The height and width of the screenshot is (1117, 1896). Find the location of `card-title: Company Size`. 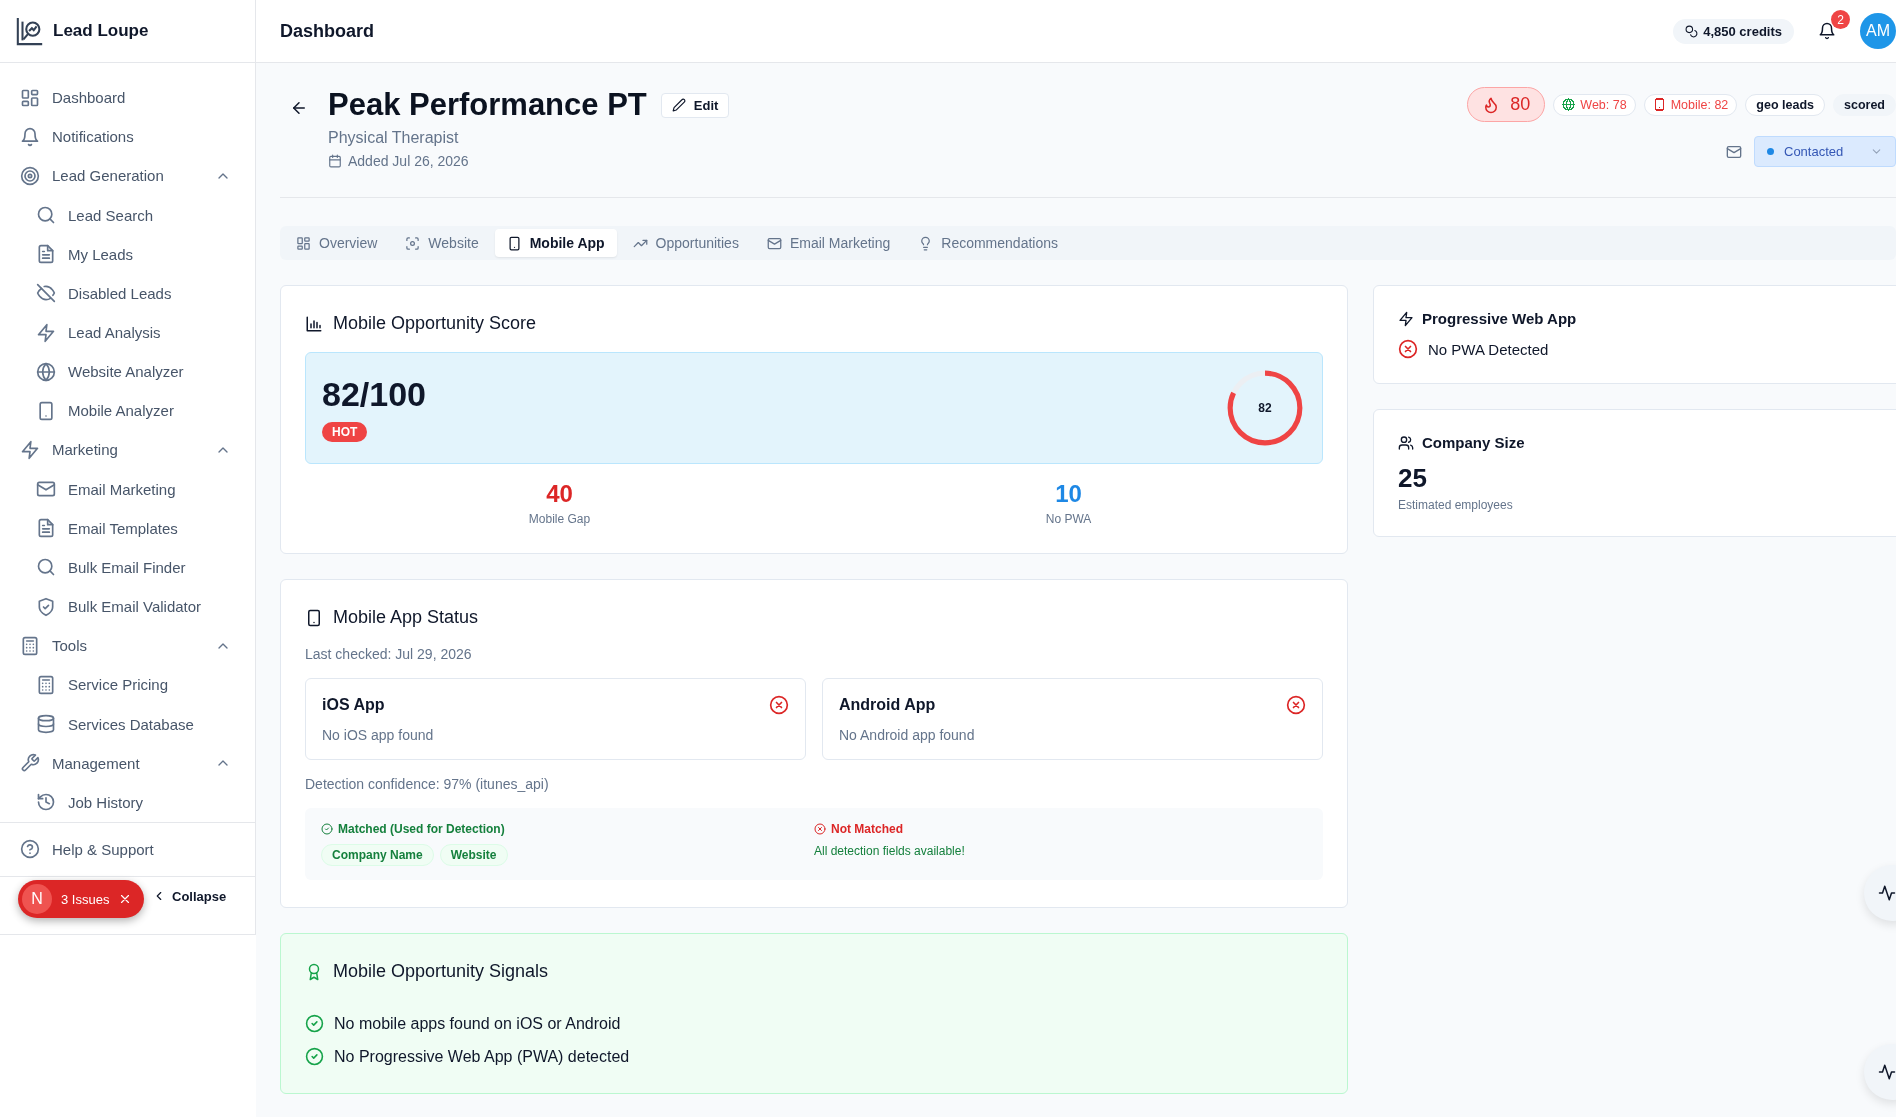

card-title: Company Size is located at coordinates (1473, 442).